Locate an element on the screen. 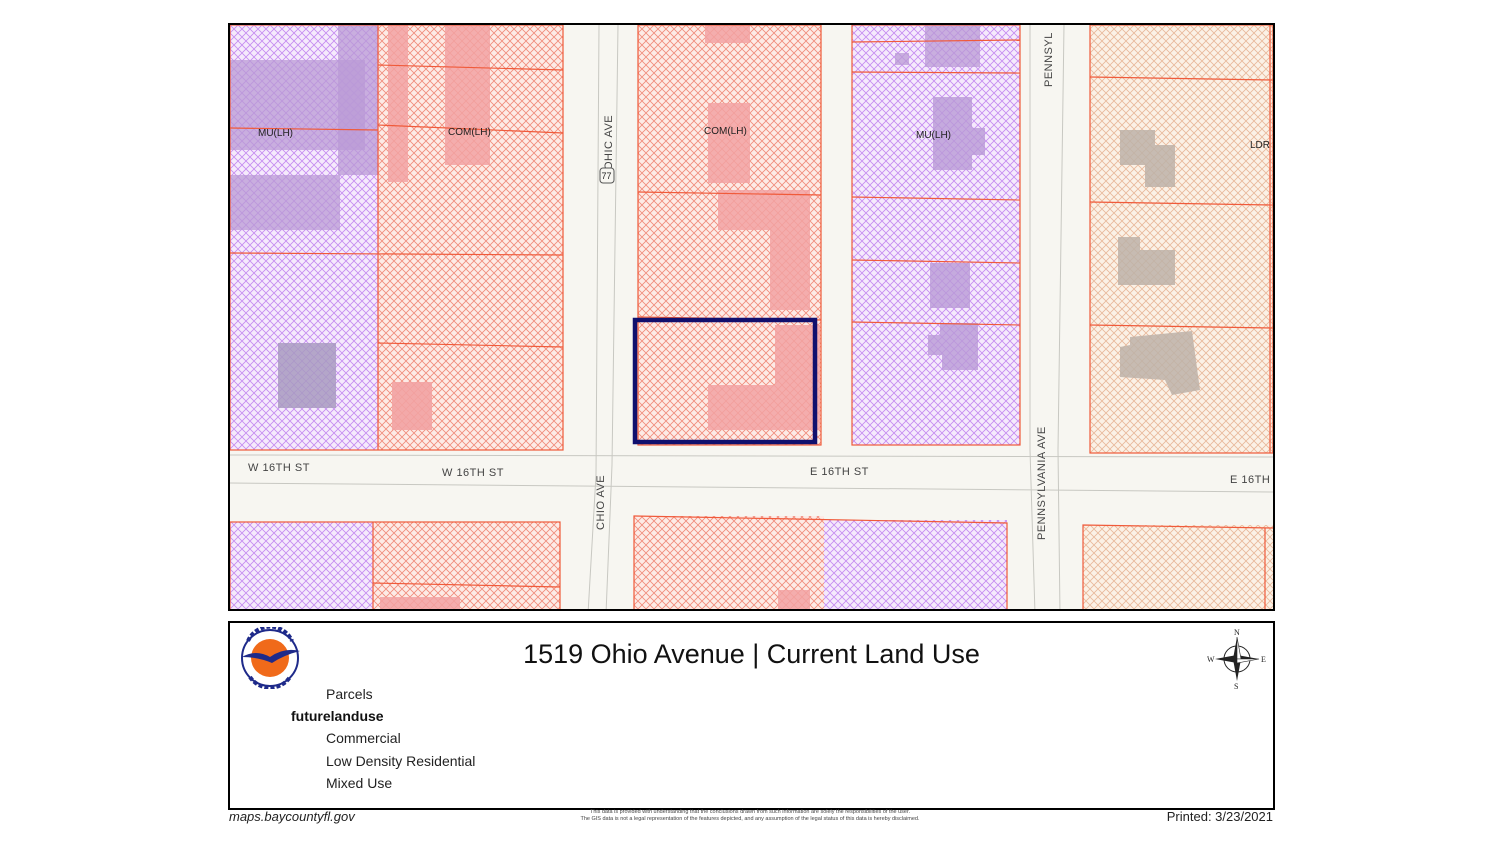  street-label-e-16th: E 16TH is located at coordinates (1250, 480).